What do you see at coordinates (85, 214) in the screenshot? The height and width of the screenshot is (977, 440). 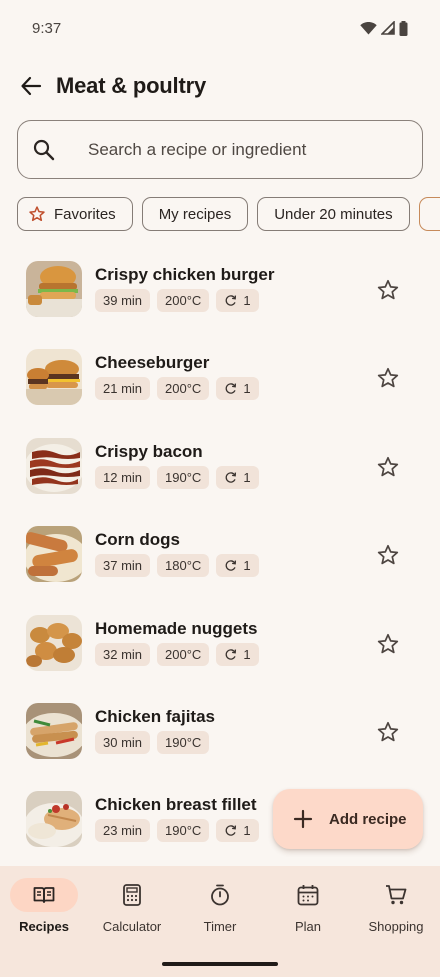 I see `chip-label: Favorites` at bounding box center [85, 214].